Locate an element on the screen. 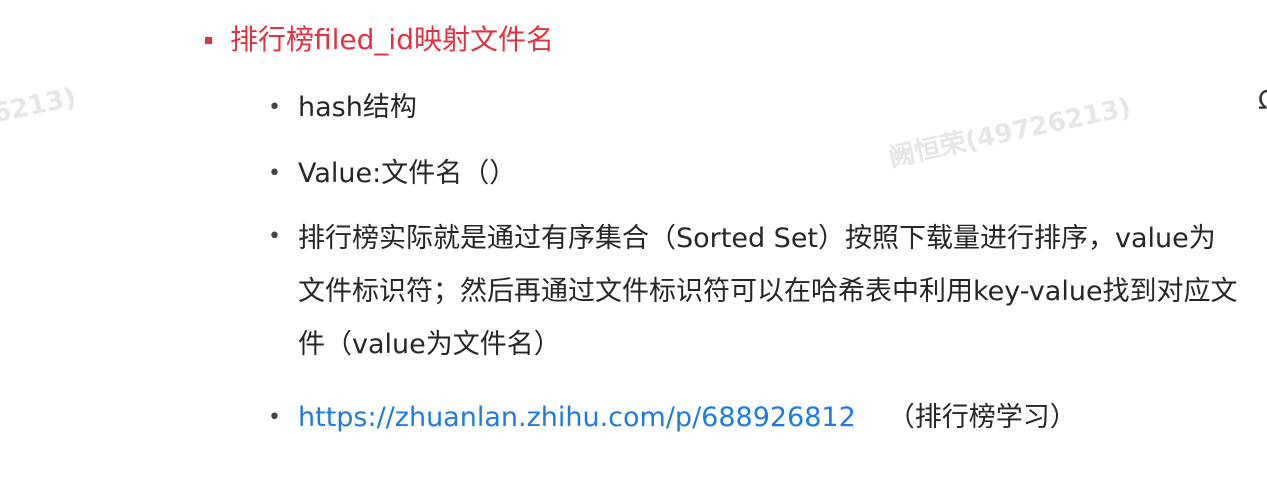 Image resolution: width=1267 pixels, height=479 pixels. zhihu-link: https://zhuanlan.zhihu.com/p/688926812 is located at coordinates (577, 417).